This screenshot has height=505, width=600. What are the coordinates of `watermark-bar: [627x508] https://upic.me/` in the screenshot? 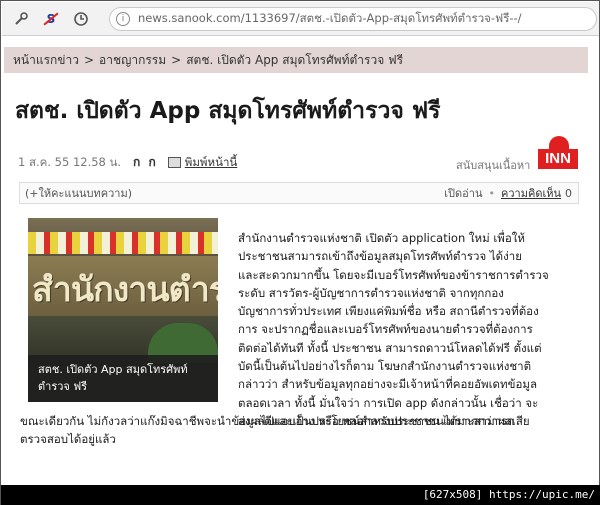 It's located at (300, 495).